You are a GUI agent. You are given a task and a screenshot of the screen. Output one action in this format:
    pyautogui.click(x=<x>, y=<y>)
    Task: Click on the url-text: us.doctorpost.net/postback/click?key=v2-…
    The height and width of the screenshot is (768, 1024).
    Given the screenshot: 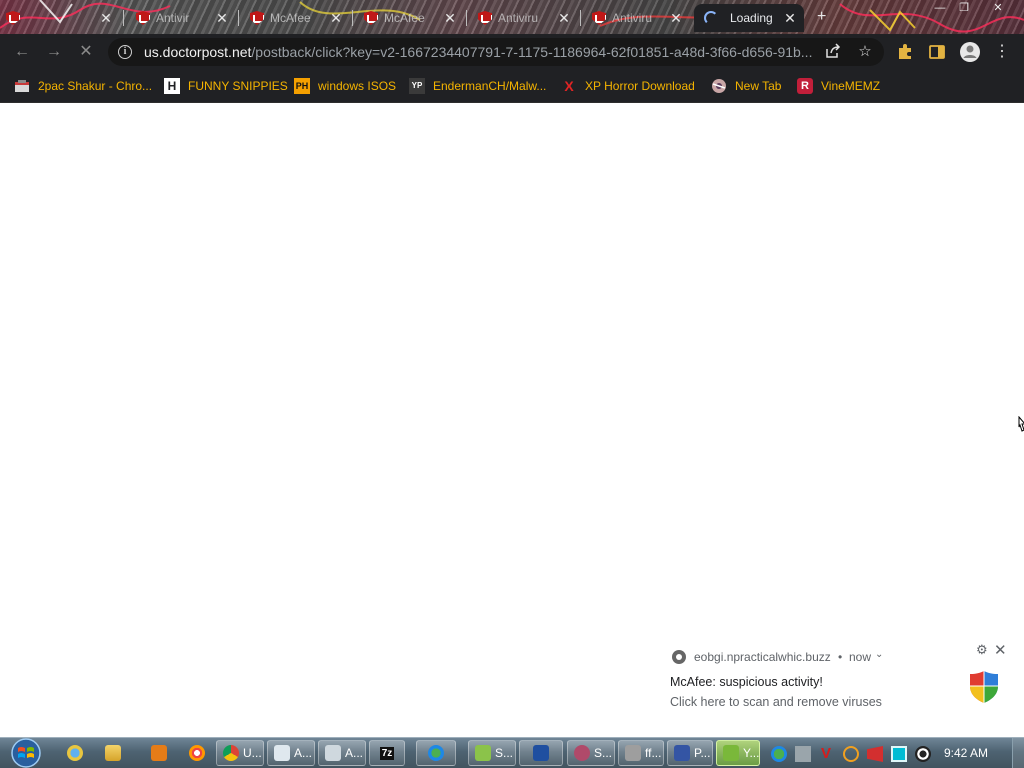 What is the action you would take?
    pyautogui.click(x=480, y=52)
    